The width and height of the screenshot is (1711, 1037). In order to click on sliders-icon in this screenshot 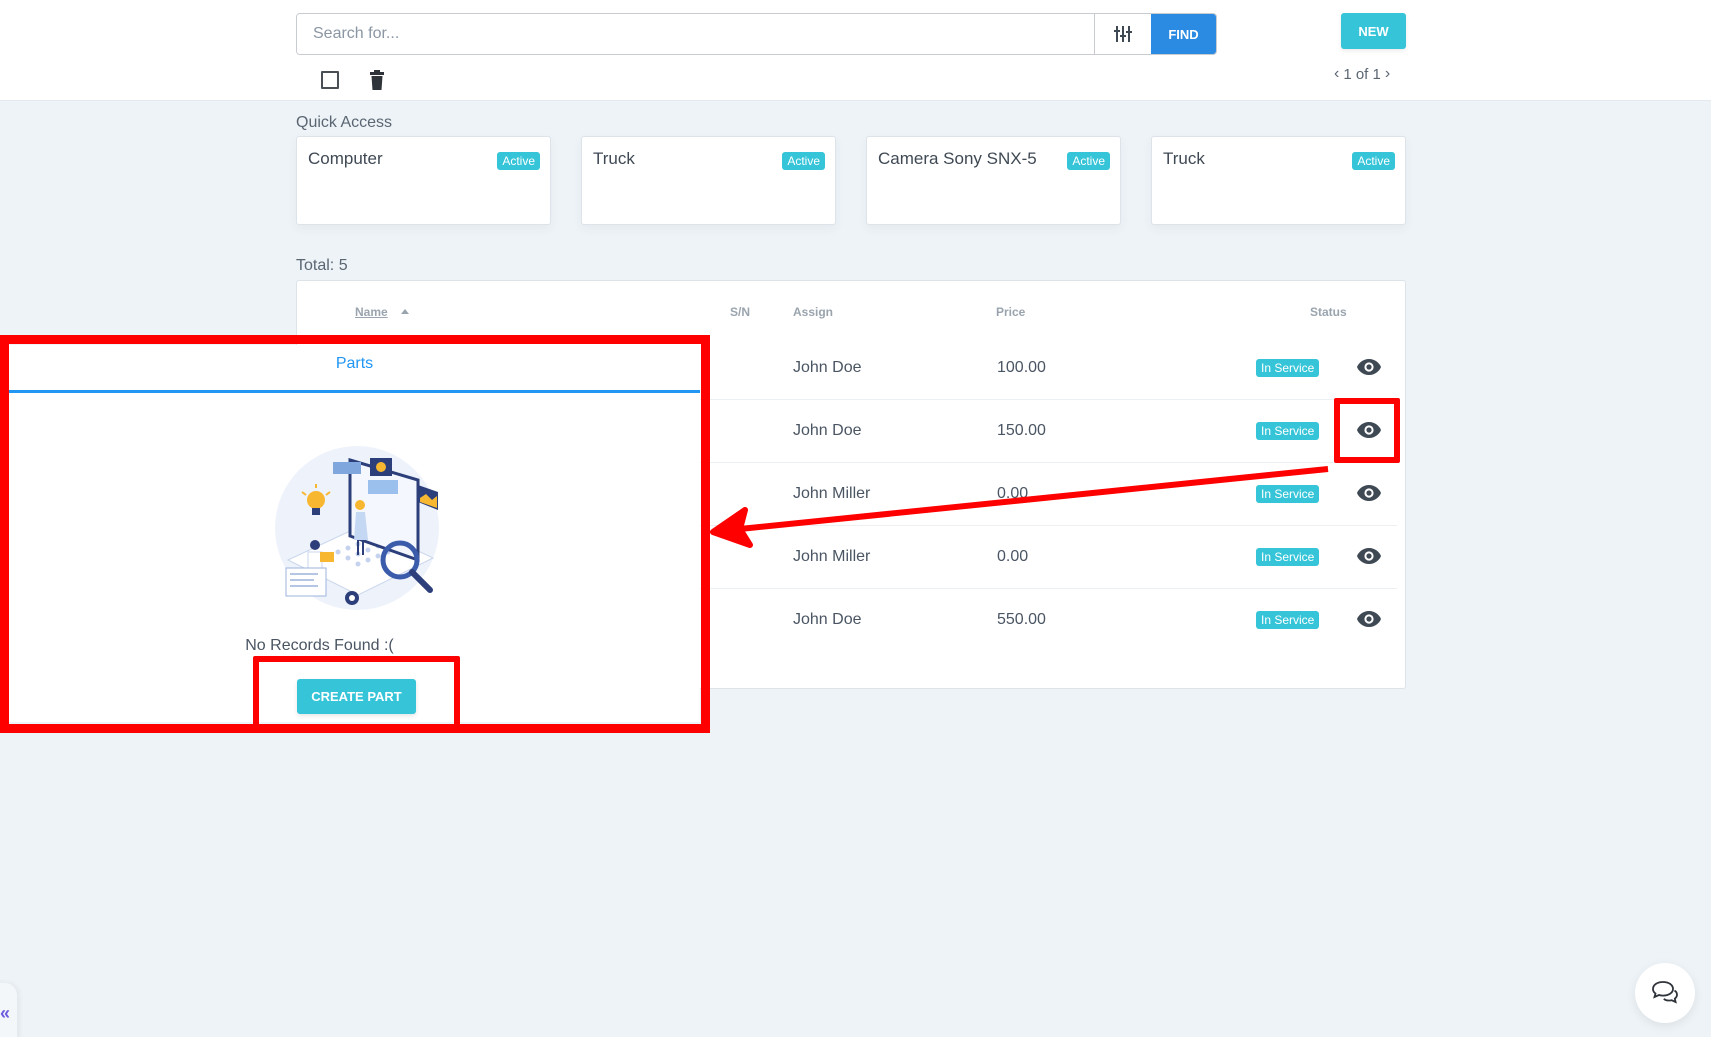, I will do `click(1123, 34)`.